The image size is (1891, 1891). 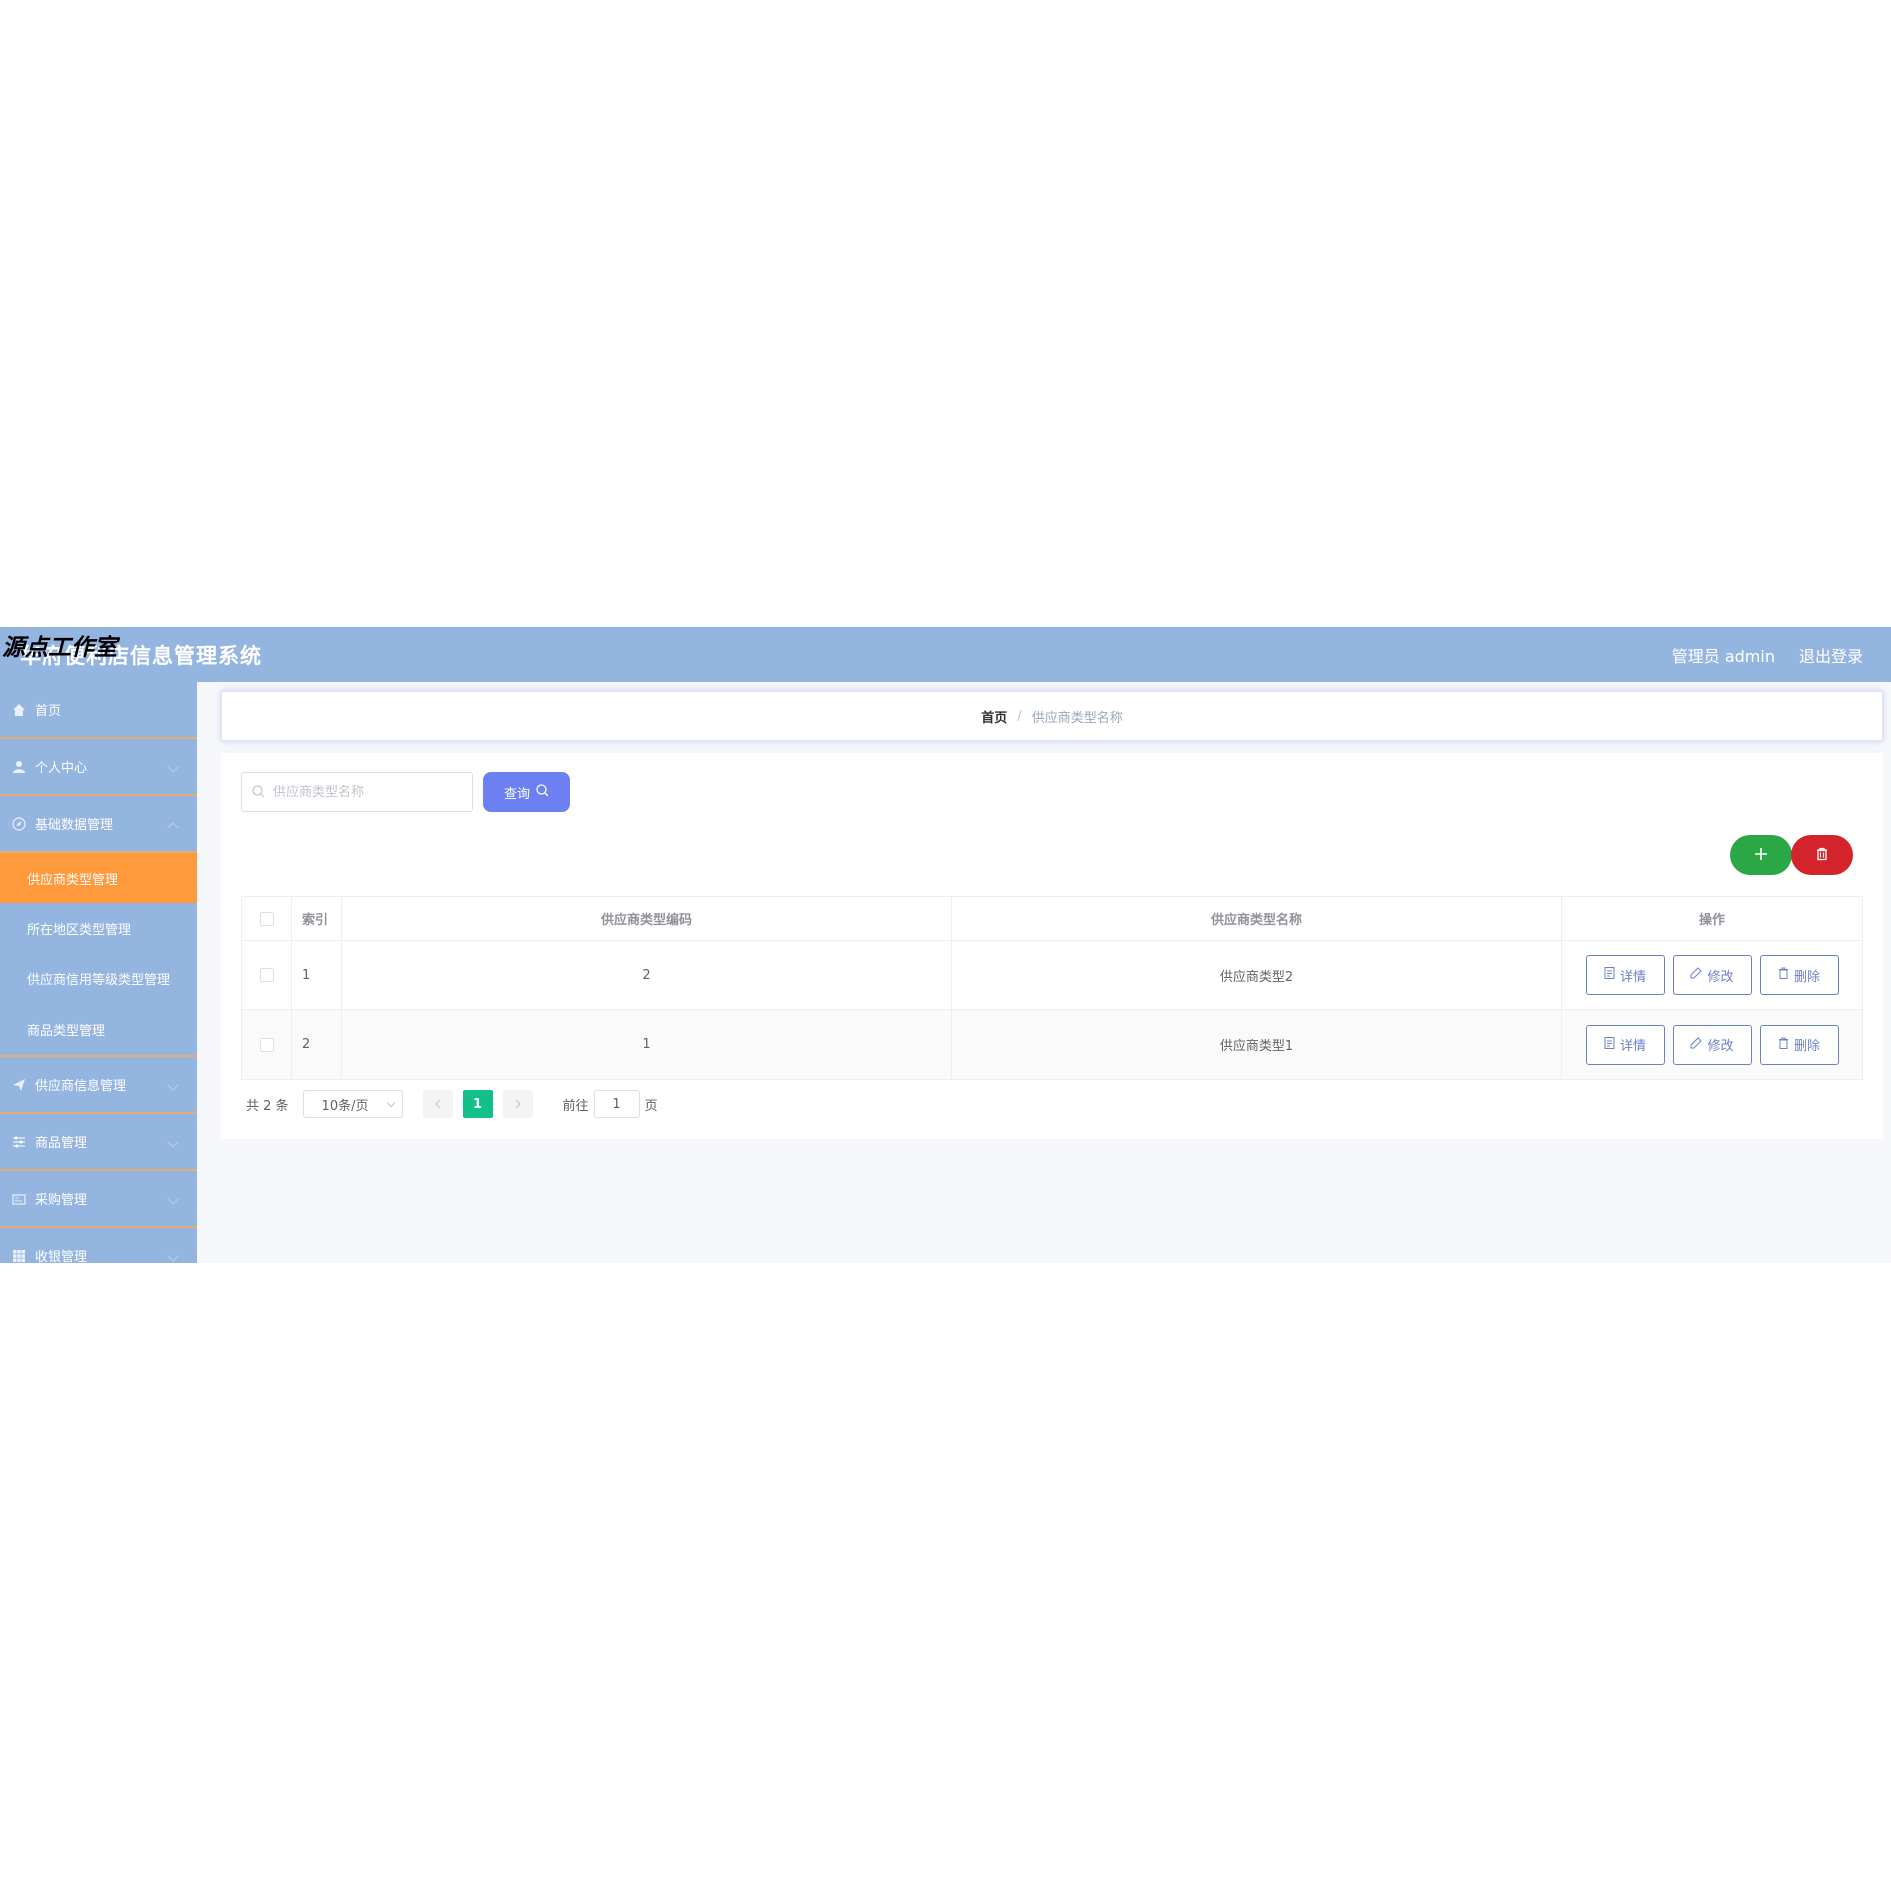 What do you see at coordinates (575, 1106) in the screenshot?
I see `goto-label: 前往` at bounding box center [575, 1106].